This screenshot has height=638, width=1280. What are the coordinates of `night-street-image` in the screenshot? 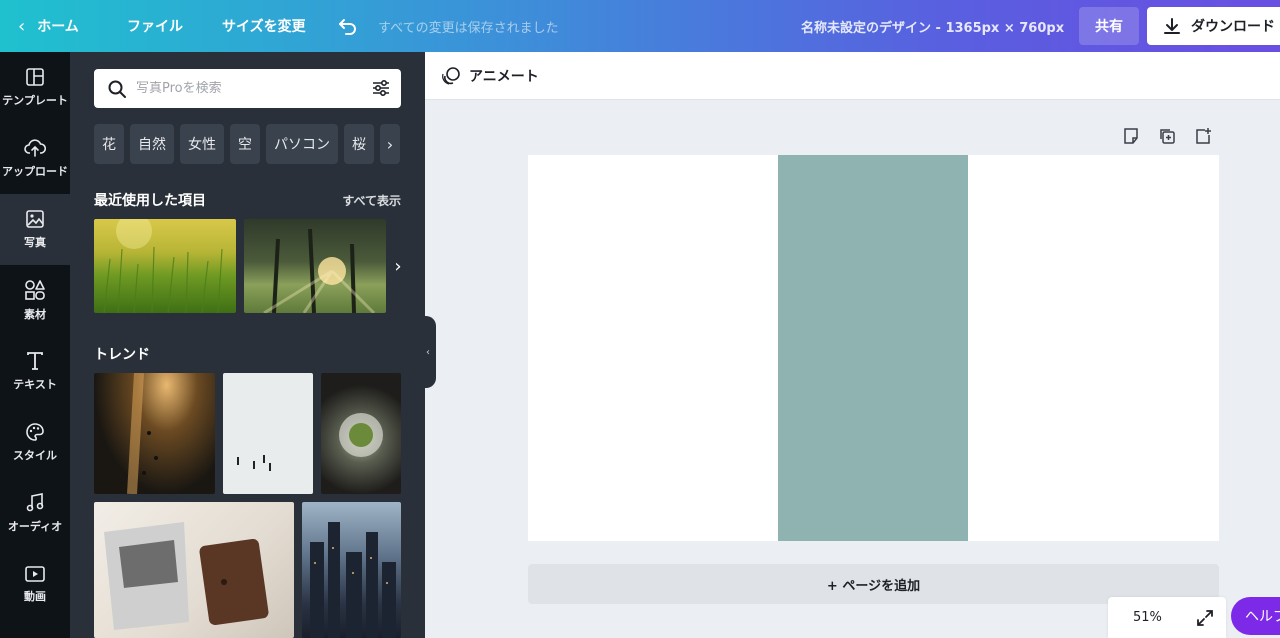 It's located at (142, 433).